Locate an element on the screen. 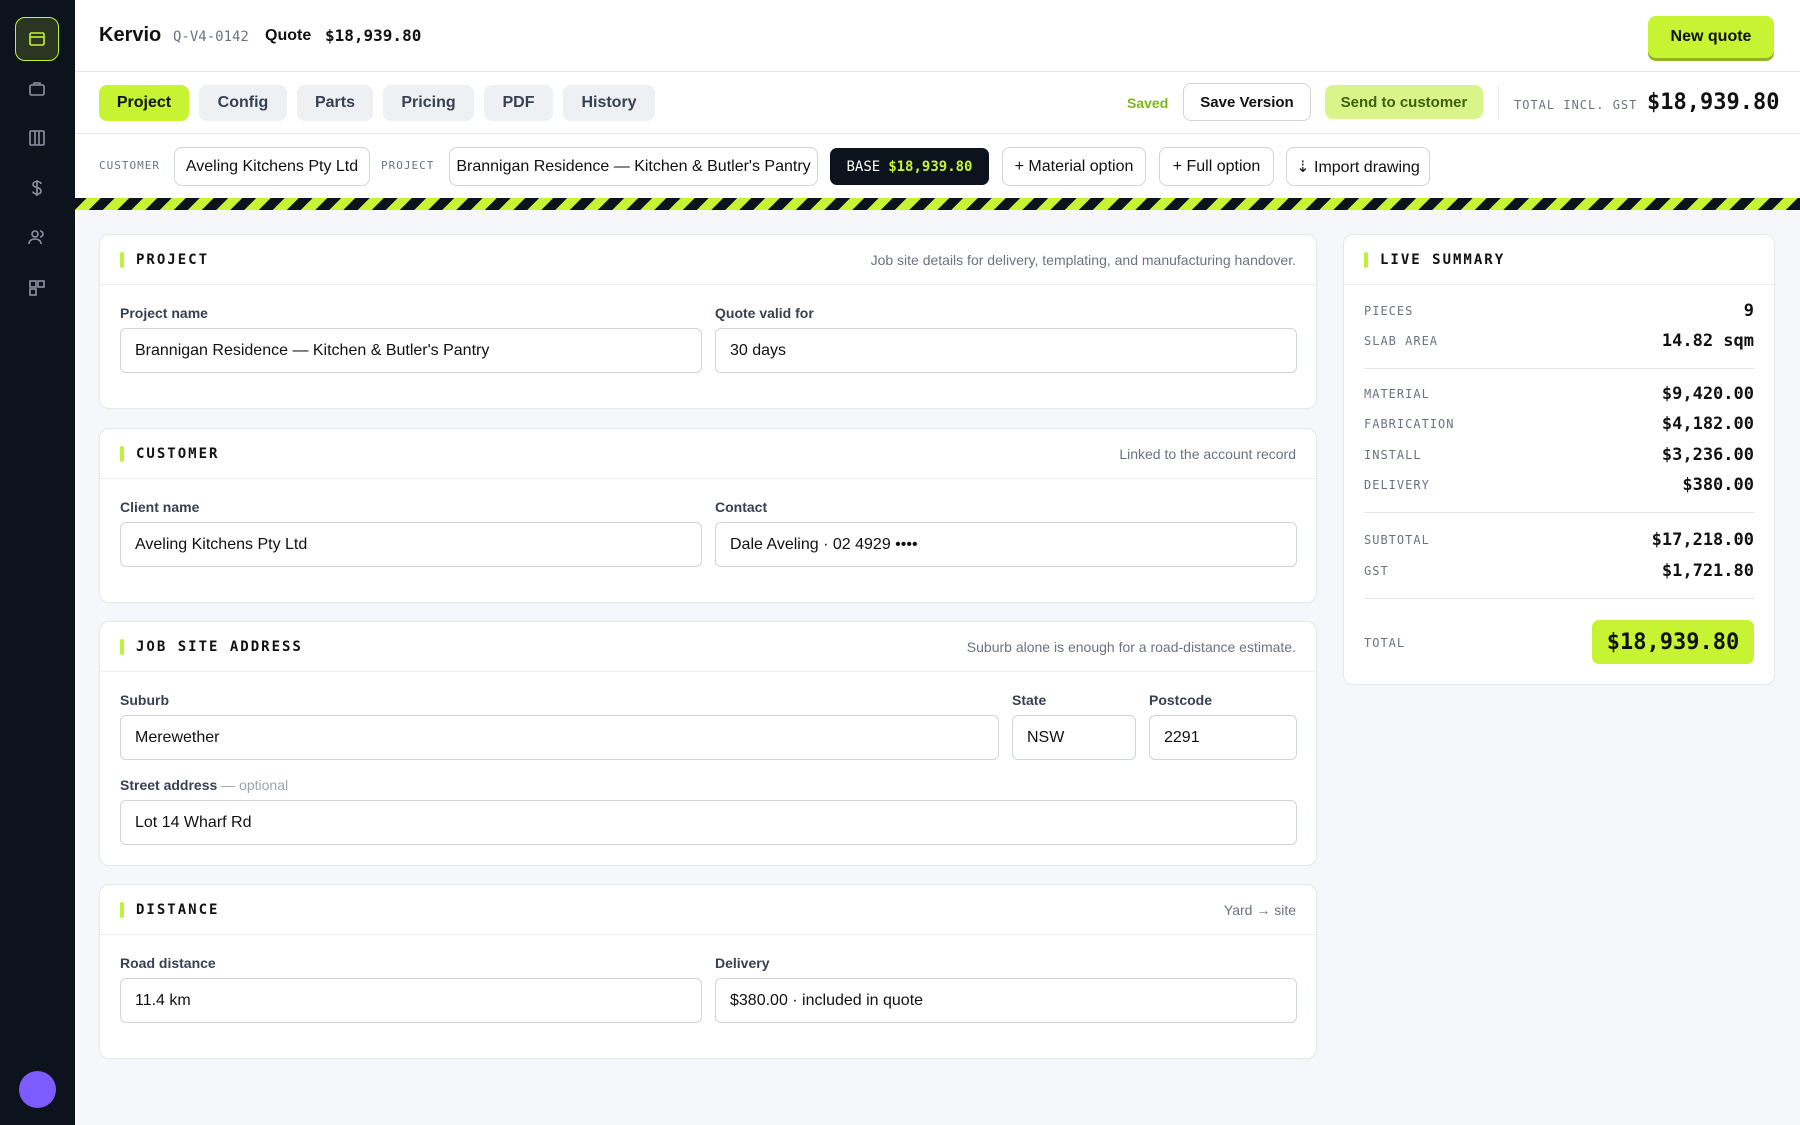  users-icon is located at coordinates (37, 237).